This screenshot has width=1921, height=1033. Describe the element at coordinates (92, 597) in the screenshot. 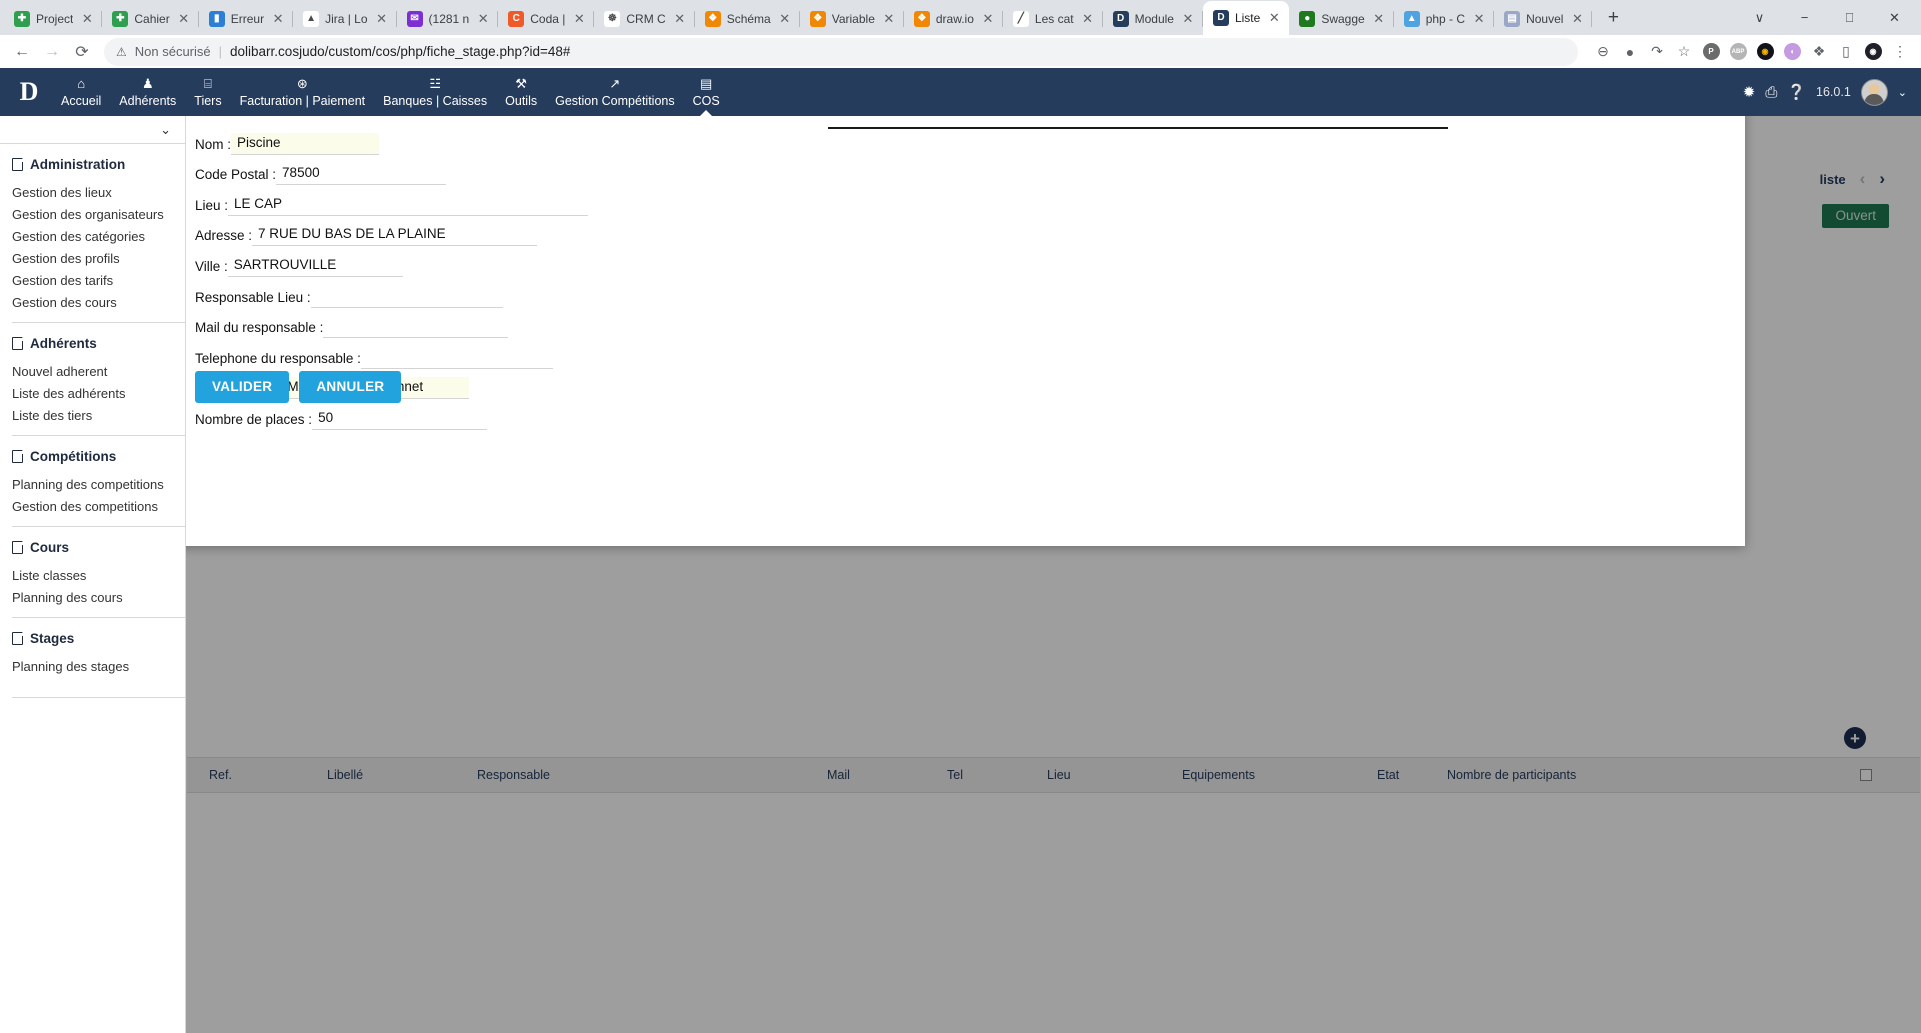

I see `sidebar-item-planning-des-cours: Planning des cours` at that location.